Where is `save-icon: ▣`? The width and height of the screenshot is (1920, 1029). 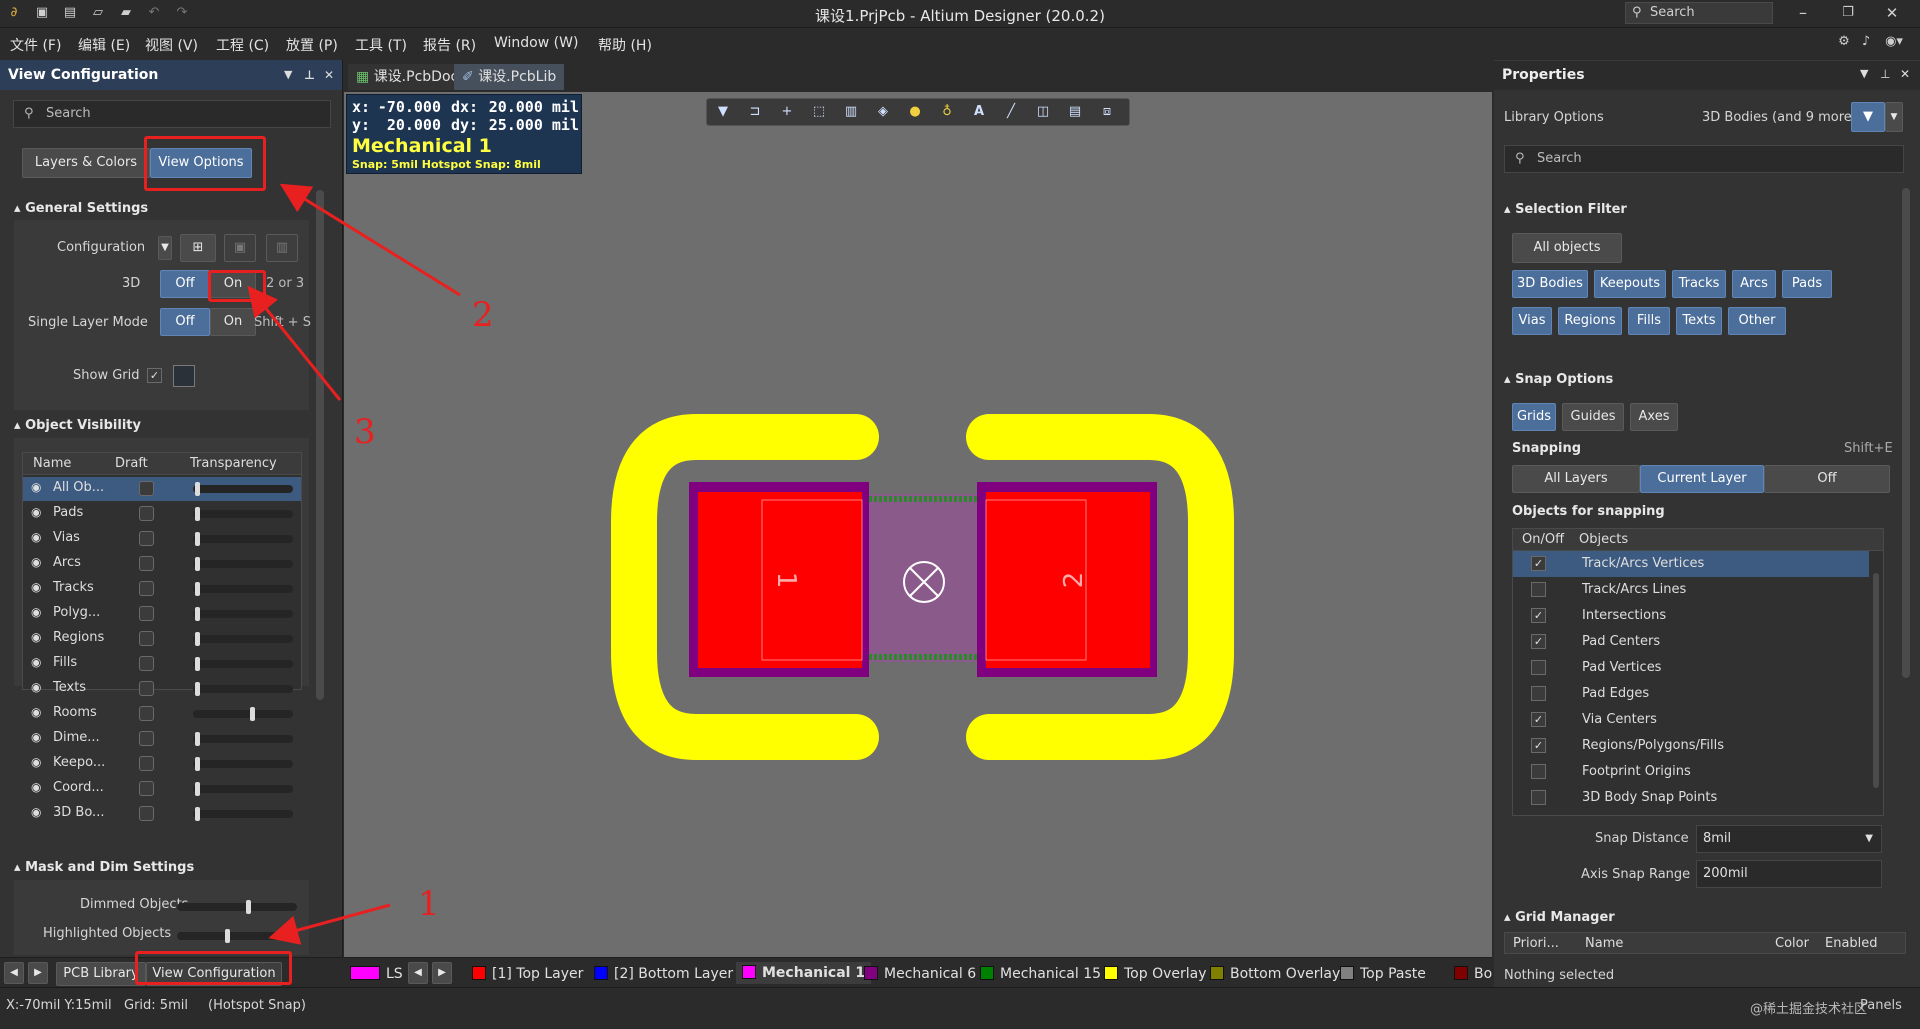 save-icon: ▣ is located at coordinates (42, 13).